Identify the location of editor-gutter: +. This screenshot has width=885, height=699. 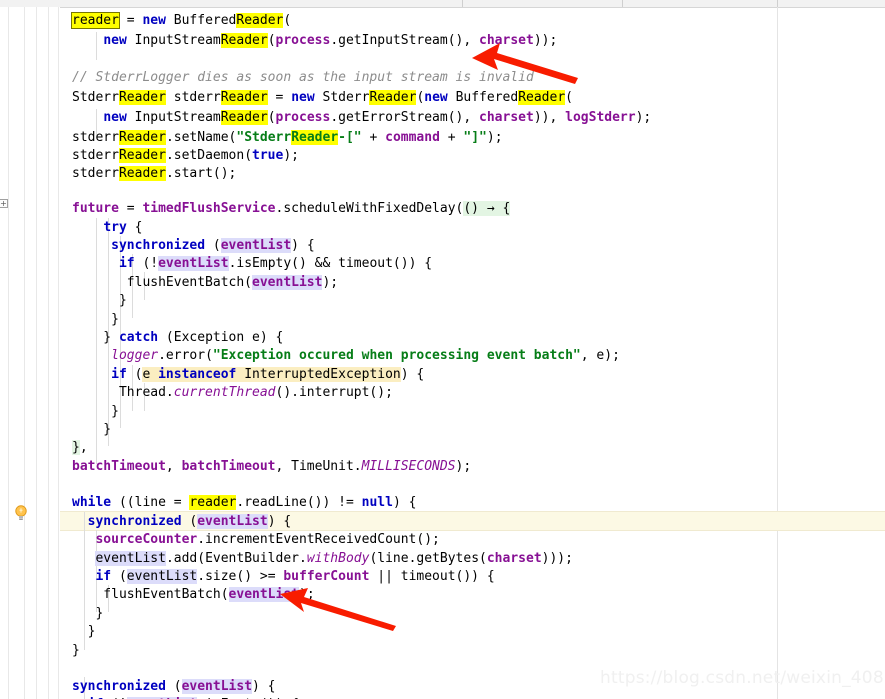
(30, 353).